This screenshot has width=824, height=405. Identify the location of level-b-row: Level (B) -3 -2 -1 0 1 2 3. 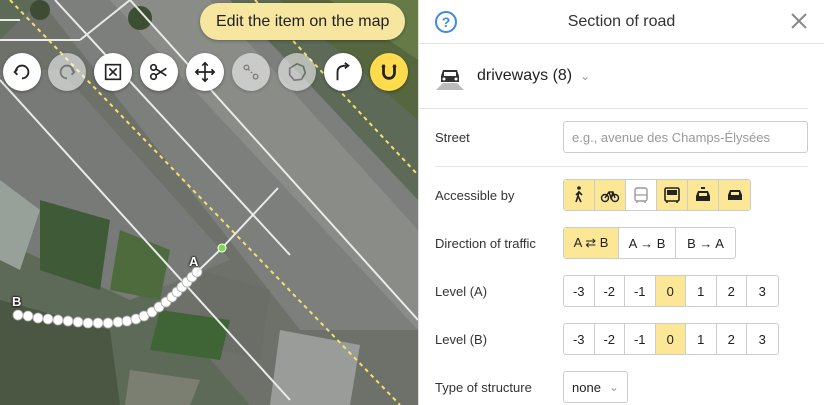
(621, 339).